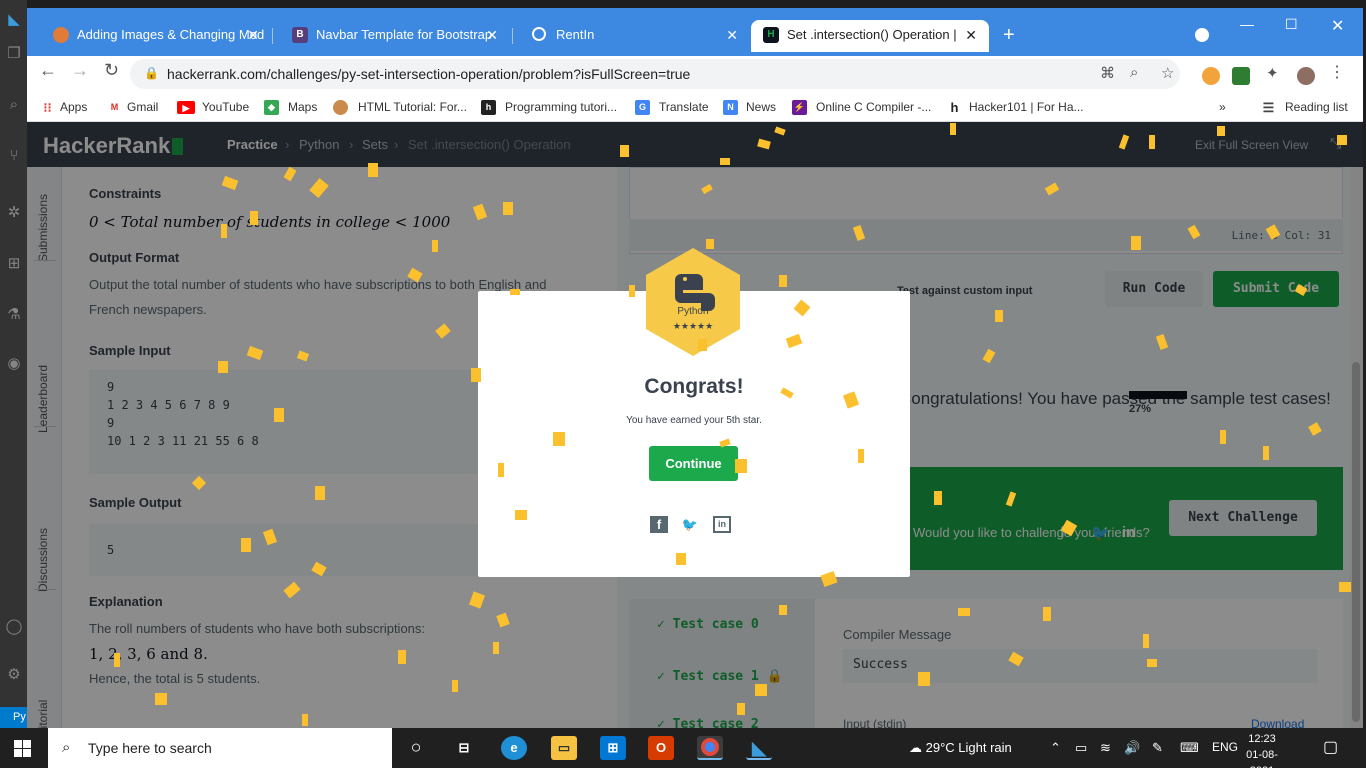  Describe the element at coordinates (1105, 748) in the screenshot. I see `wifi-icon: ≋` at that location.